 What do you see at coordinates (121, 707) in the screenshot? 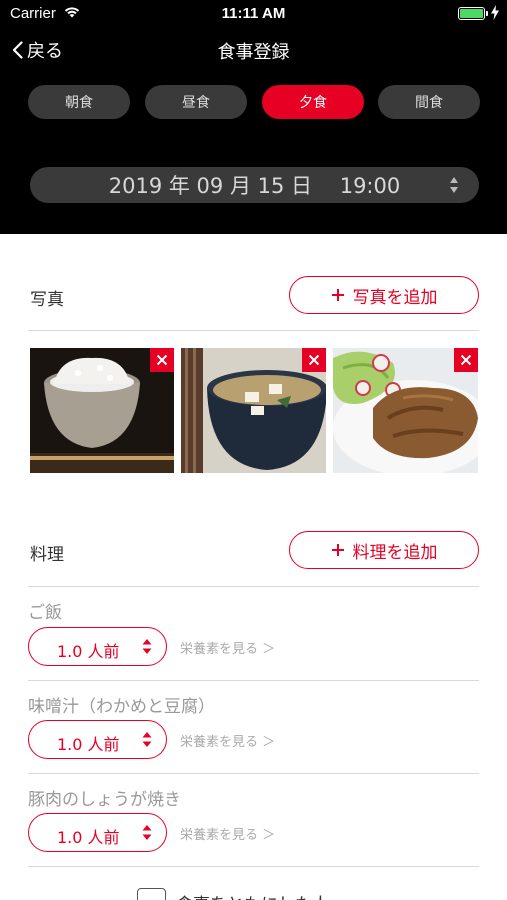
I see `dish-name: 味噌汁（わかめと豆腐）` at bounding box center [121, 707].